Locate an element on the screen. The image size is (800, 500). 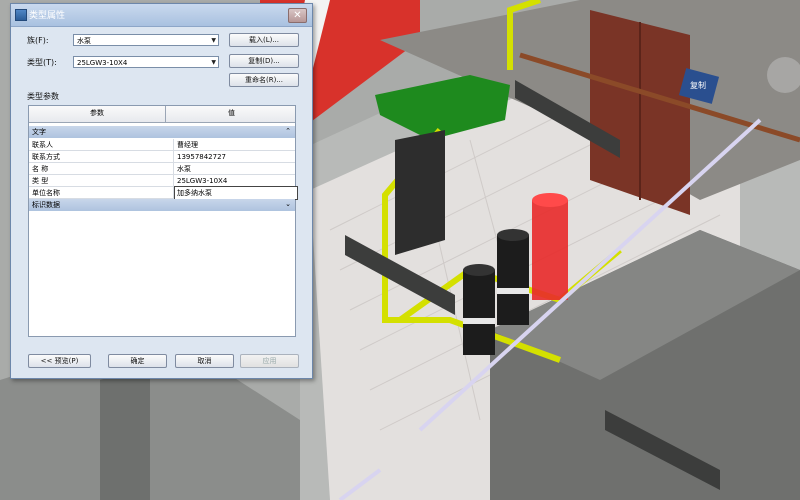
param-row: 单位名称 加多纳水泵 is located at coordinates (163, 193).